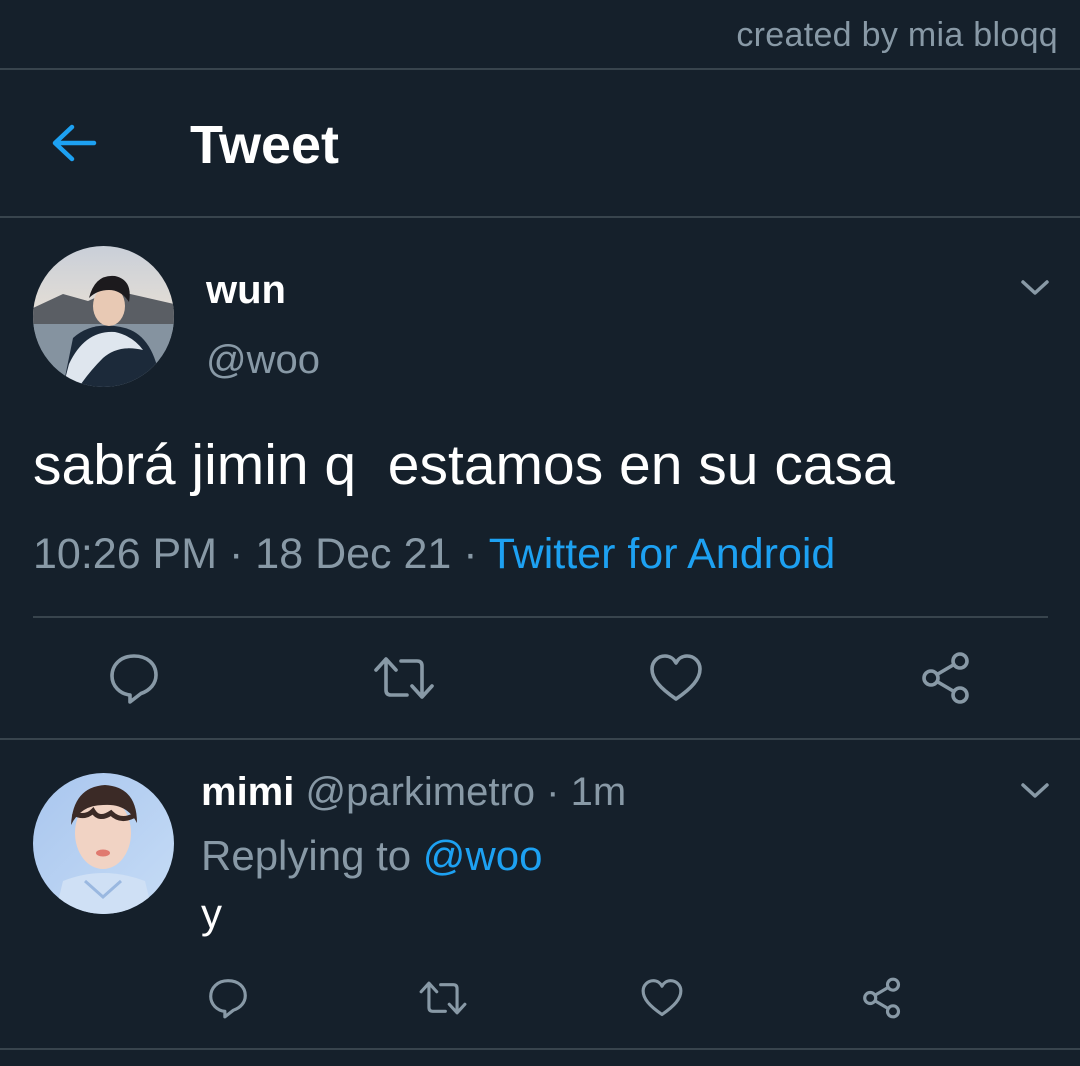 The width and height of the screenshot is (1080, 1066). What do you see at coordinates (306, 855) in the screenshot?
I see `replying-to-label: Replying to` at bounding box center [306, 855].